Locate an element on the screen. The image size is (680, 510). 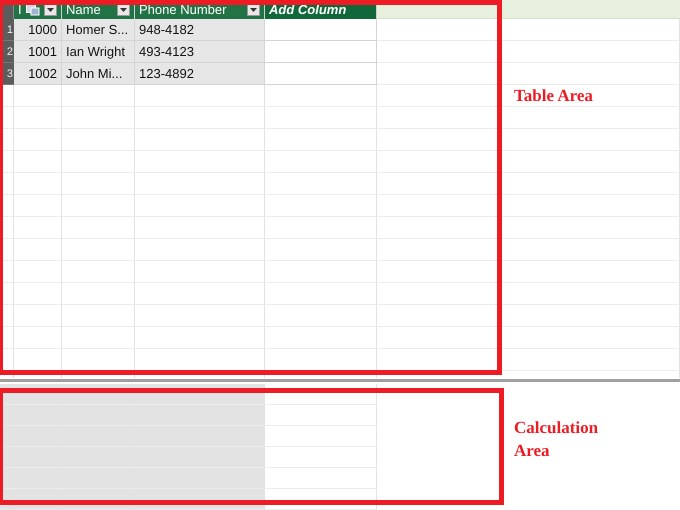
table-cell: 1001 is located at coordinates (38, 52).